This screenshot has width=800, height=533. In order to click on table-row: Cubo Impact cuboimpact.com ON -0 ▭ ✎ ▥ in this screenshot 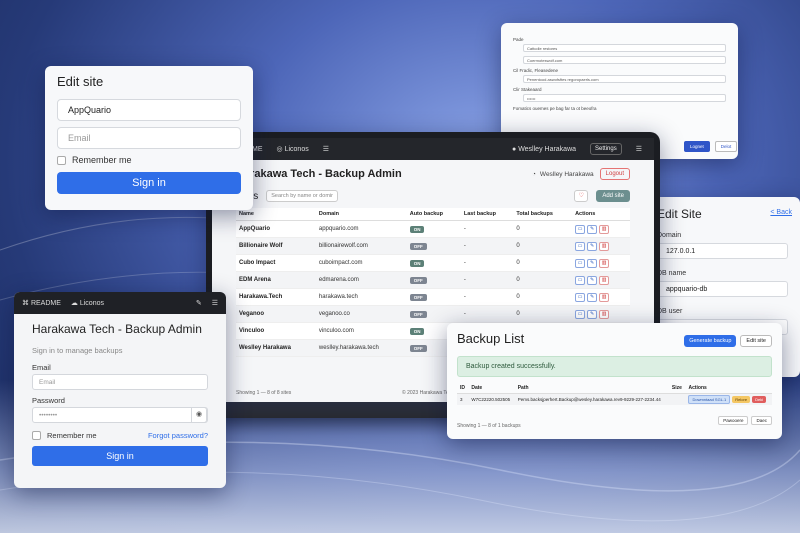, I will do `click(433, 263)`.